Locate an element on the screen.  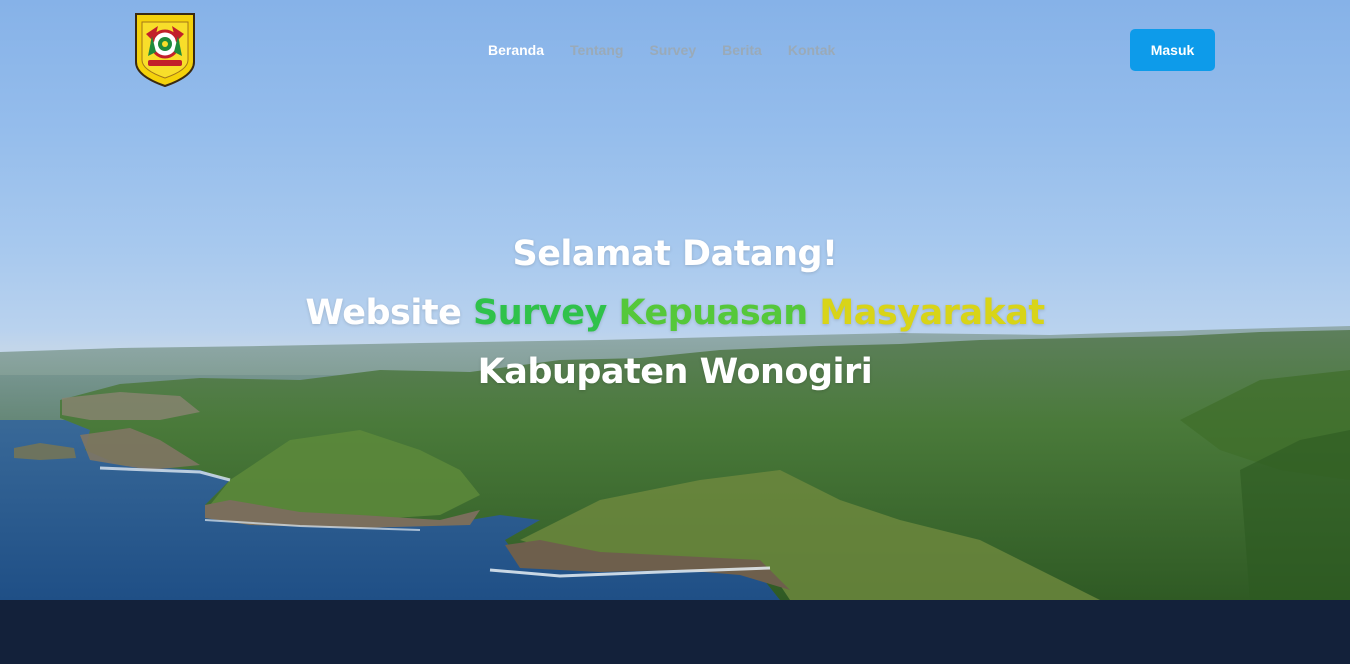
dark-section-band is located at coordinates (675, 632).